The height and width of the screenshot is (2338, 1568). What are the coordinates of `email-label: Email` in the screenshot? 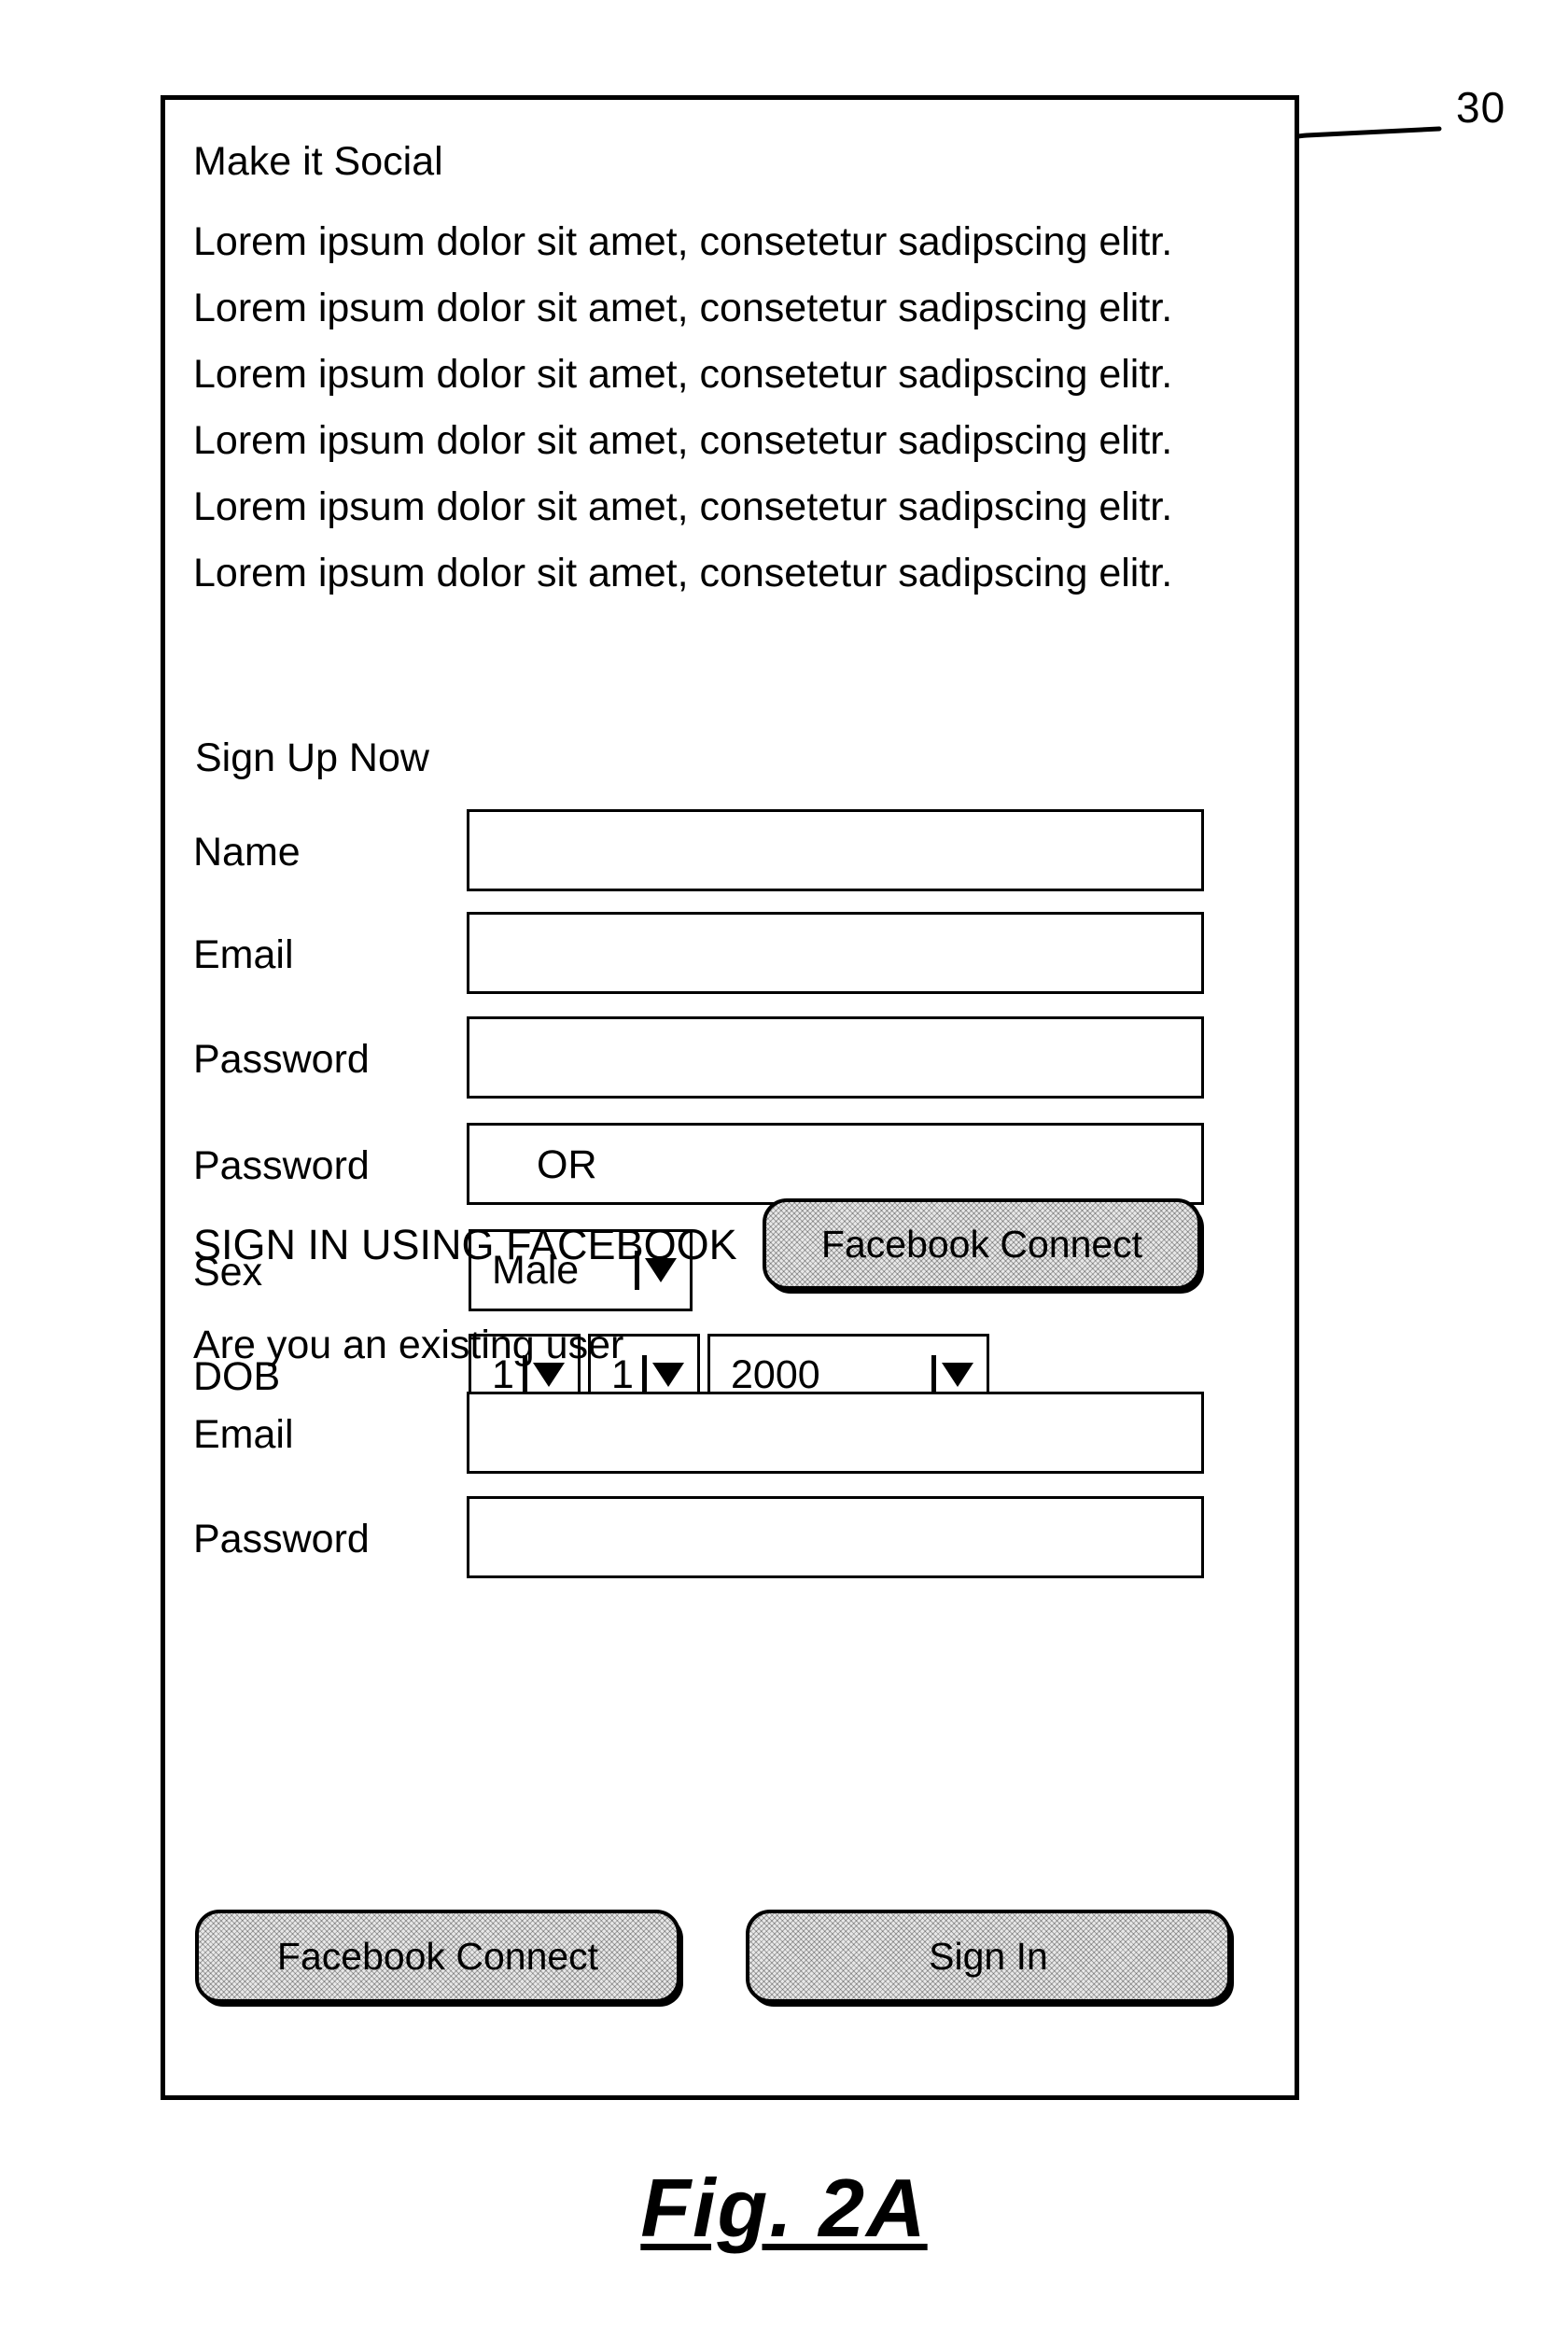 It's located at (243, 954).